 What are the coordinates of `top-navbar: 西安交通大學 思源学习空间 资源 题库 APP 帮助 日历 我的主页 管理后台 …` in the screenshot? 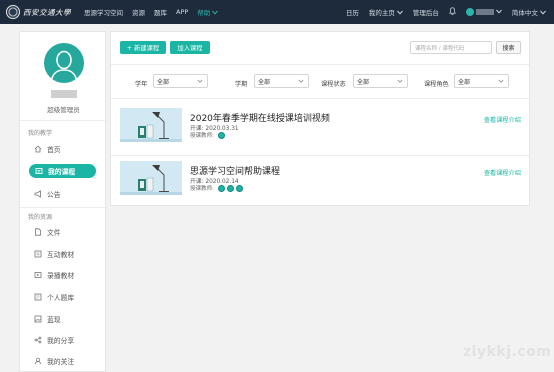 It's located at (277, 12).